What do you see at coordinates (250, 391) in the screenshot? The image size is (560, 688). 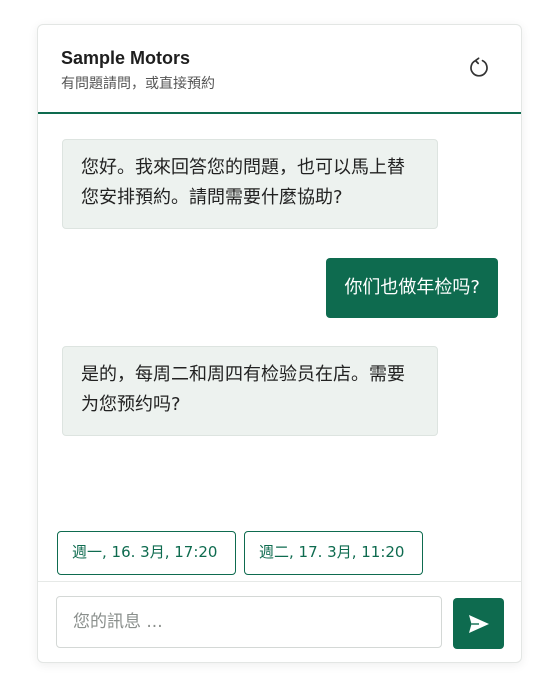 I see `bot-message: 是的，每周二和周四有检验员在店。需要为您预约吗?` at bounding box center [250, 391].